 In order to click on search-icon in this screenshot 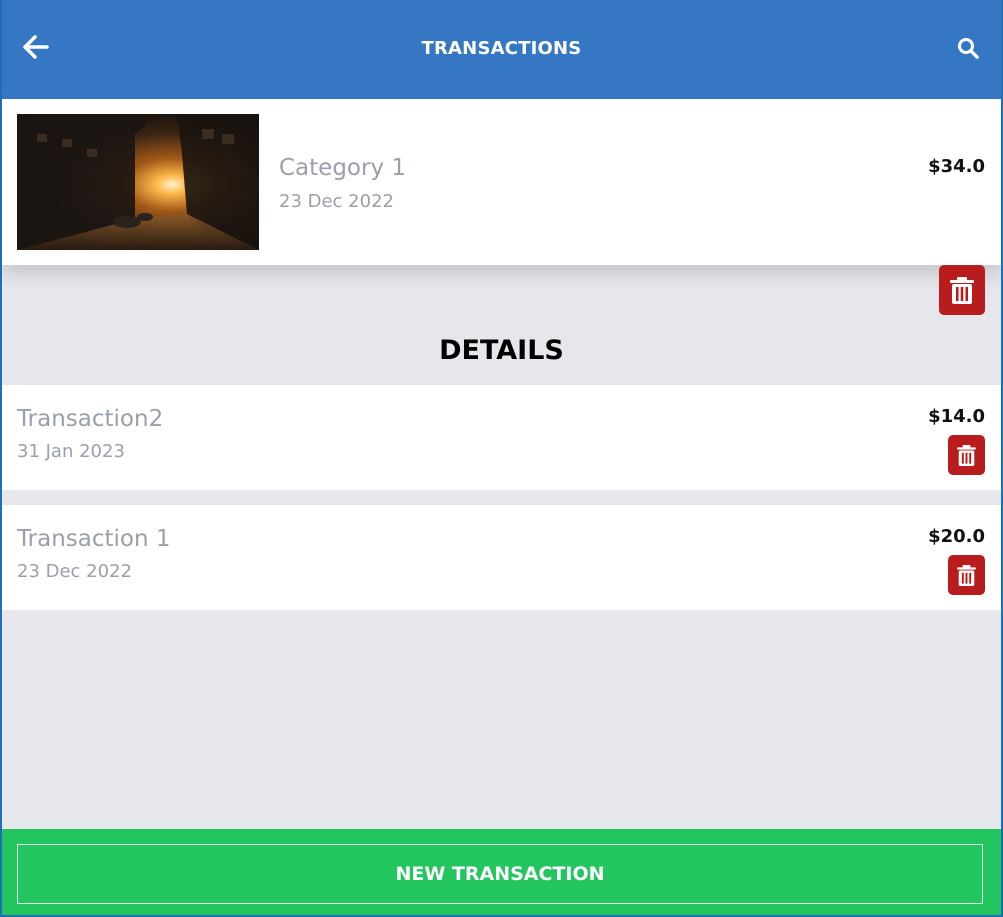, I will do `click(968, 48)`.